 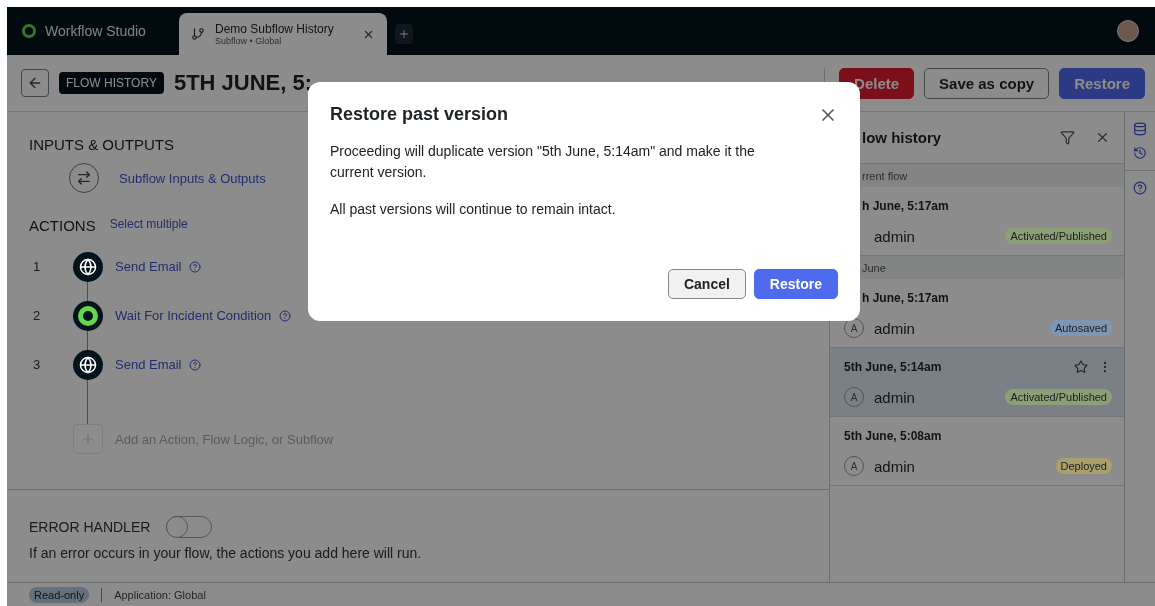 What do you see at coordinates (1081, 328) in the screenshot?
I see `status-tag: Autosaved` at bounding box center [1081, 328].